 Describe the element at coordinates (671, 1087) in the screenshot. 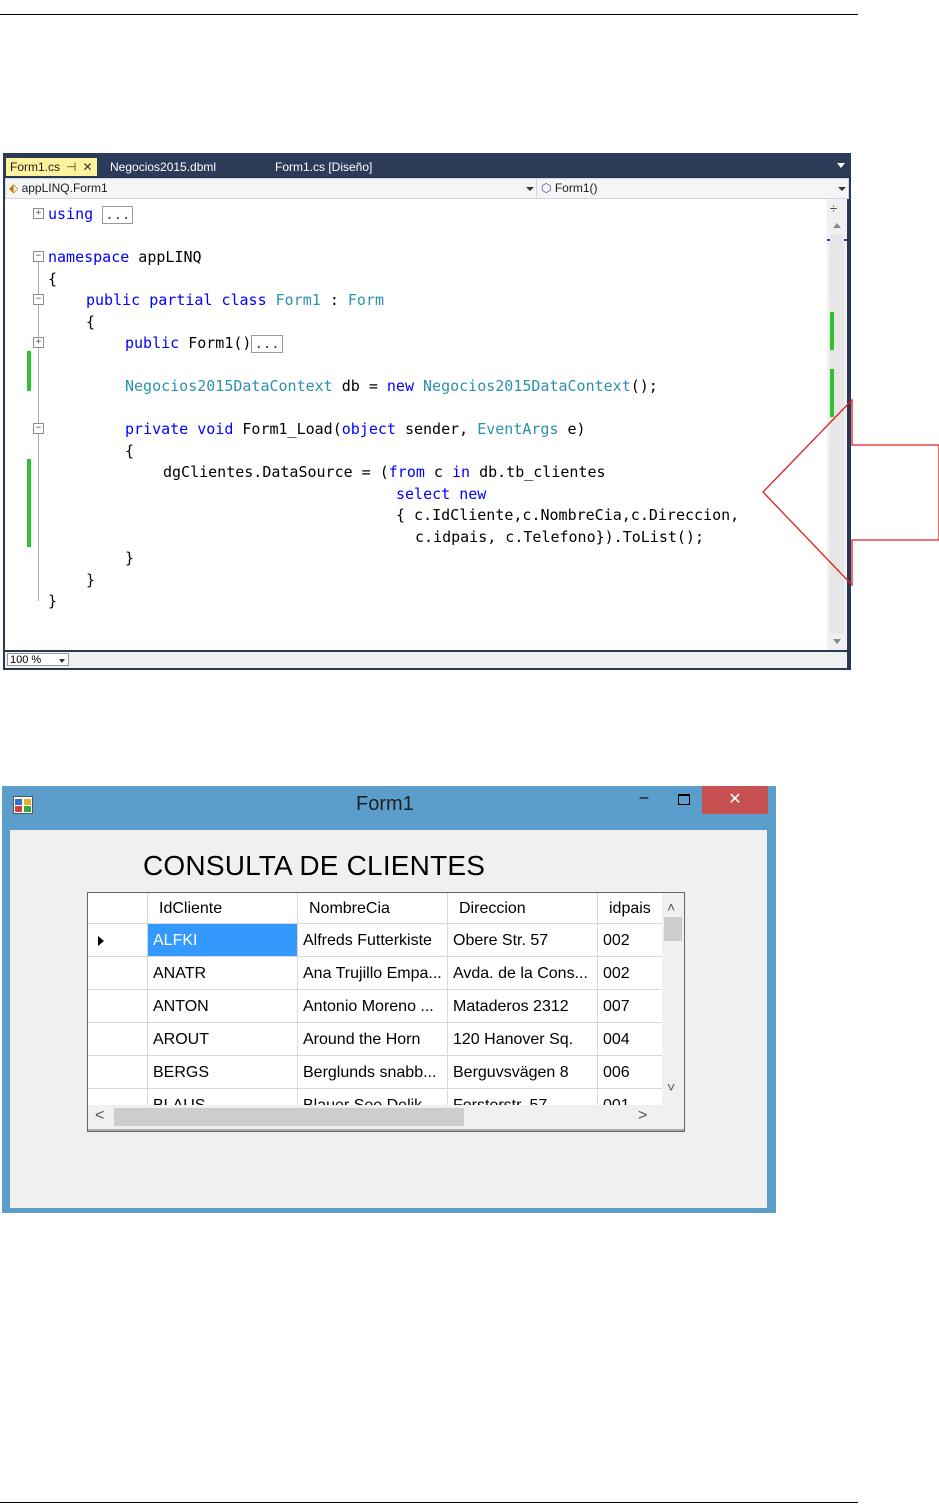

I see `scroll-down-icon: ˅` at that location.